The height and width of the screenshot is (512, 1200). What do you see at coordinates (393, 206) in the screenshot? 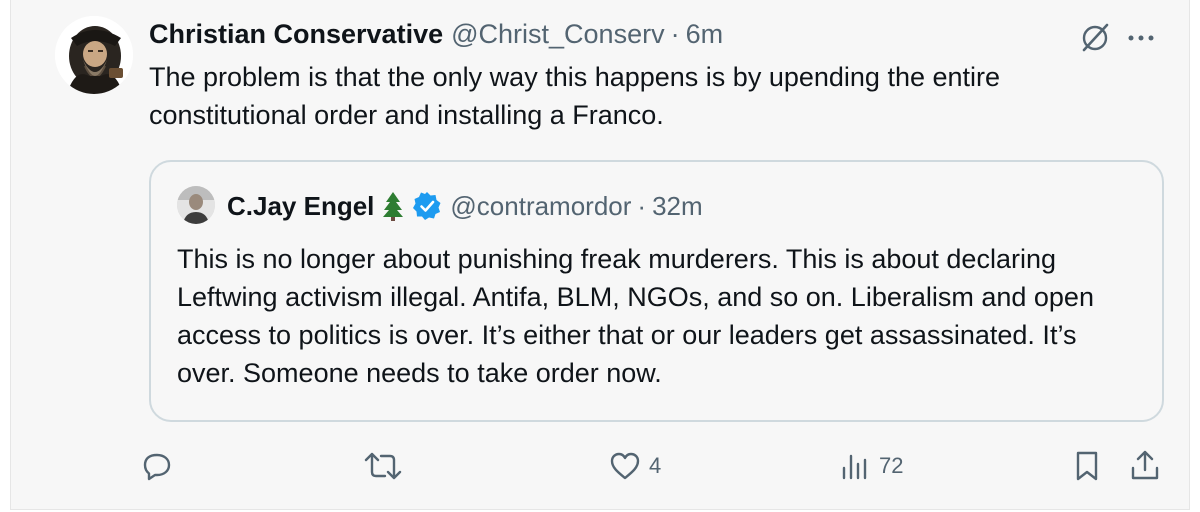
I see `evergreen-tree-icon` at bounding box center [393, 206].